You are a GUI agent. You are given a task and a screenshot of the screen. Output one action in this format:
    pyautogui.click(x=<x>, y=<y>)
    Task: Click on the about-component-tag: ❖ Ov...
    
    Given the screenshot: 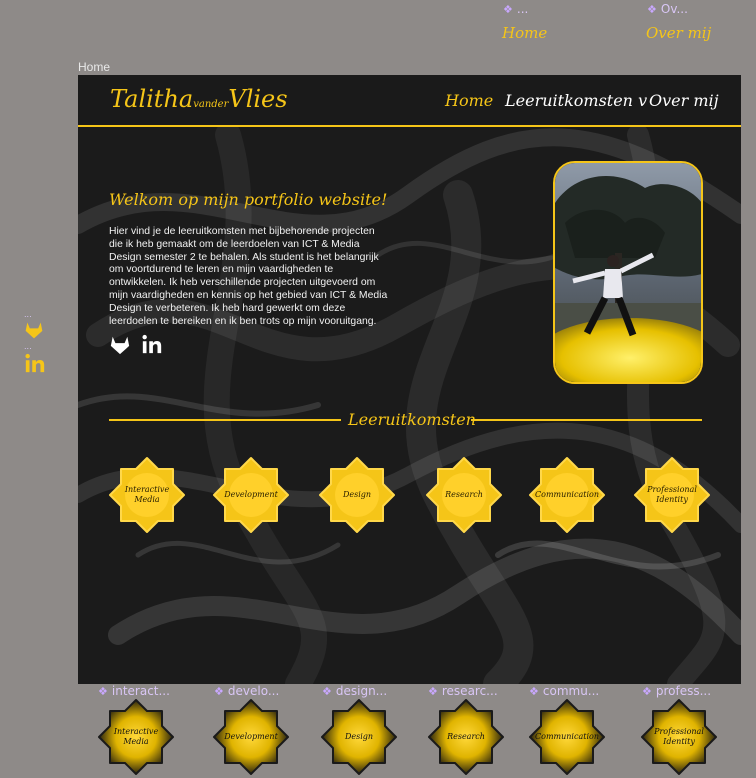 What is the action you would take?
    pyautogui.click(x=667, y=9)
    